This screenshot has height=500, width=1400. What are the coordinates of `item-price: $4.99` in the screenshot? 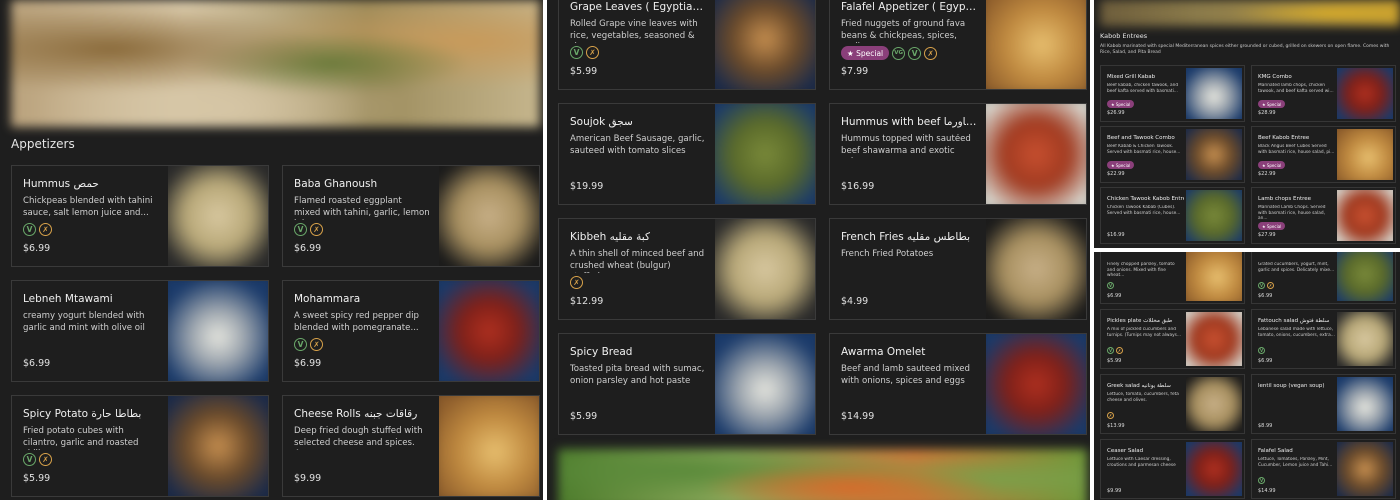 It's located at (855, 301).